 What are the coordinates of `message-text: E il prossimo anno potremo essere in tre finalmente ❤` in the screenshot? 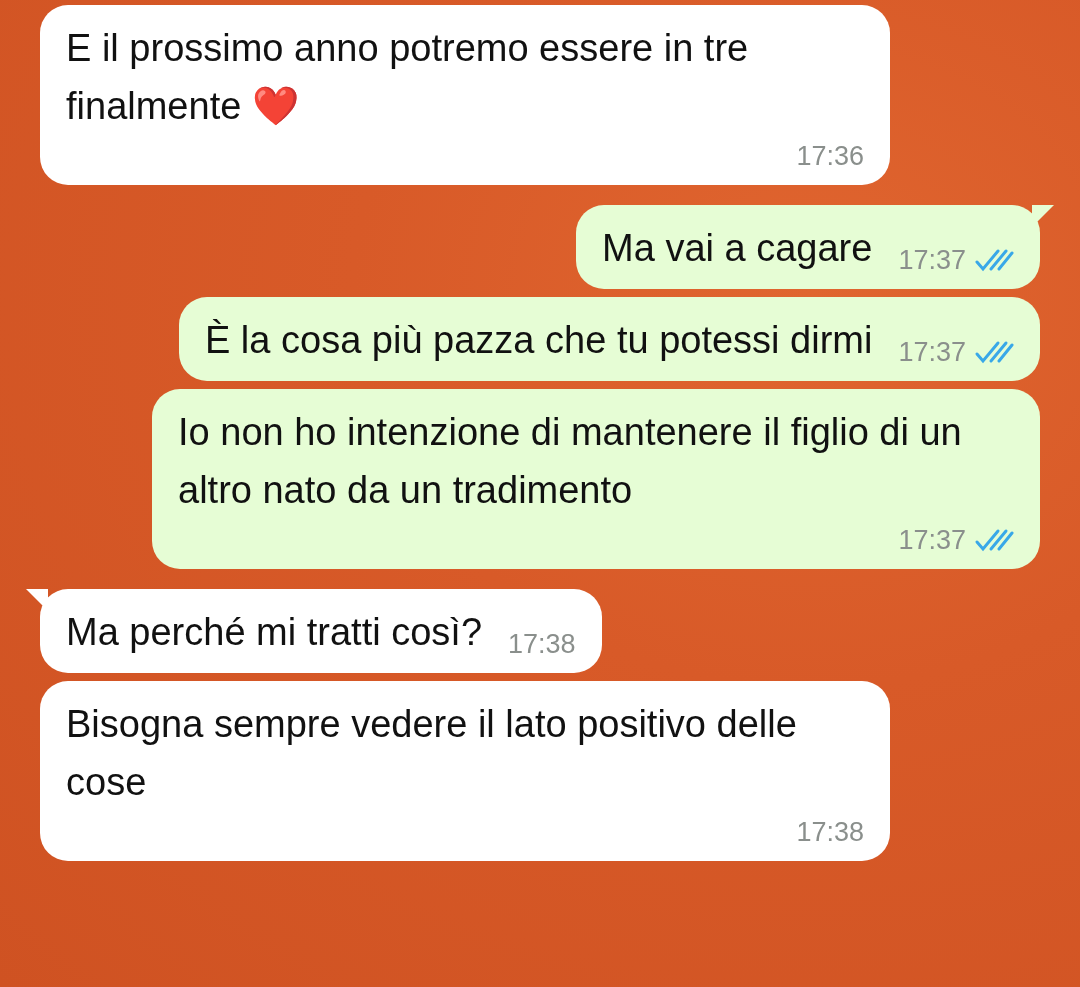 It's located at (408, 77).